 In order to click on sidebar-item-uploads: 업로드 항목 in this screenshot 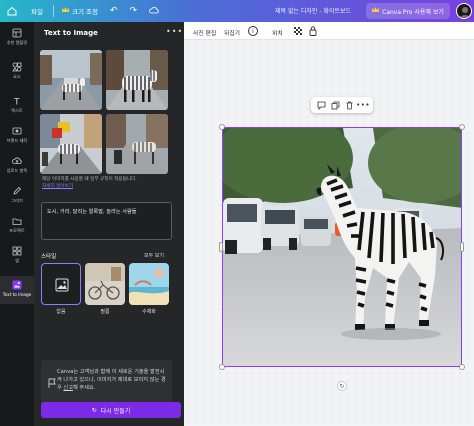, I will do `click(17, 165)`.